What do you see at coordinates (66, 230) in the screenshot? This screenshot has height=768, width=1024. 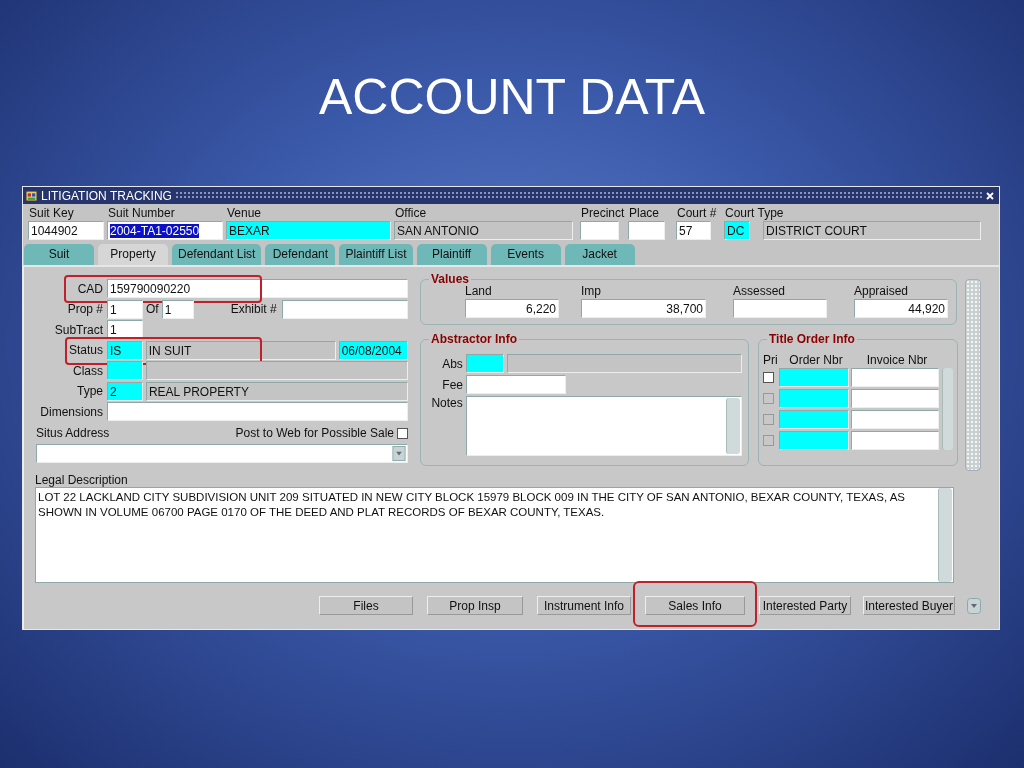 I see `input-field: 1044902` at bounding box center [66, 230].